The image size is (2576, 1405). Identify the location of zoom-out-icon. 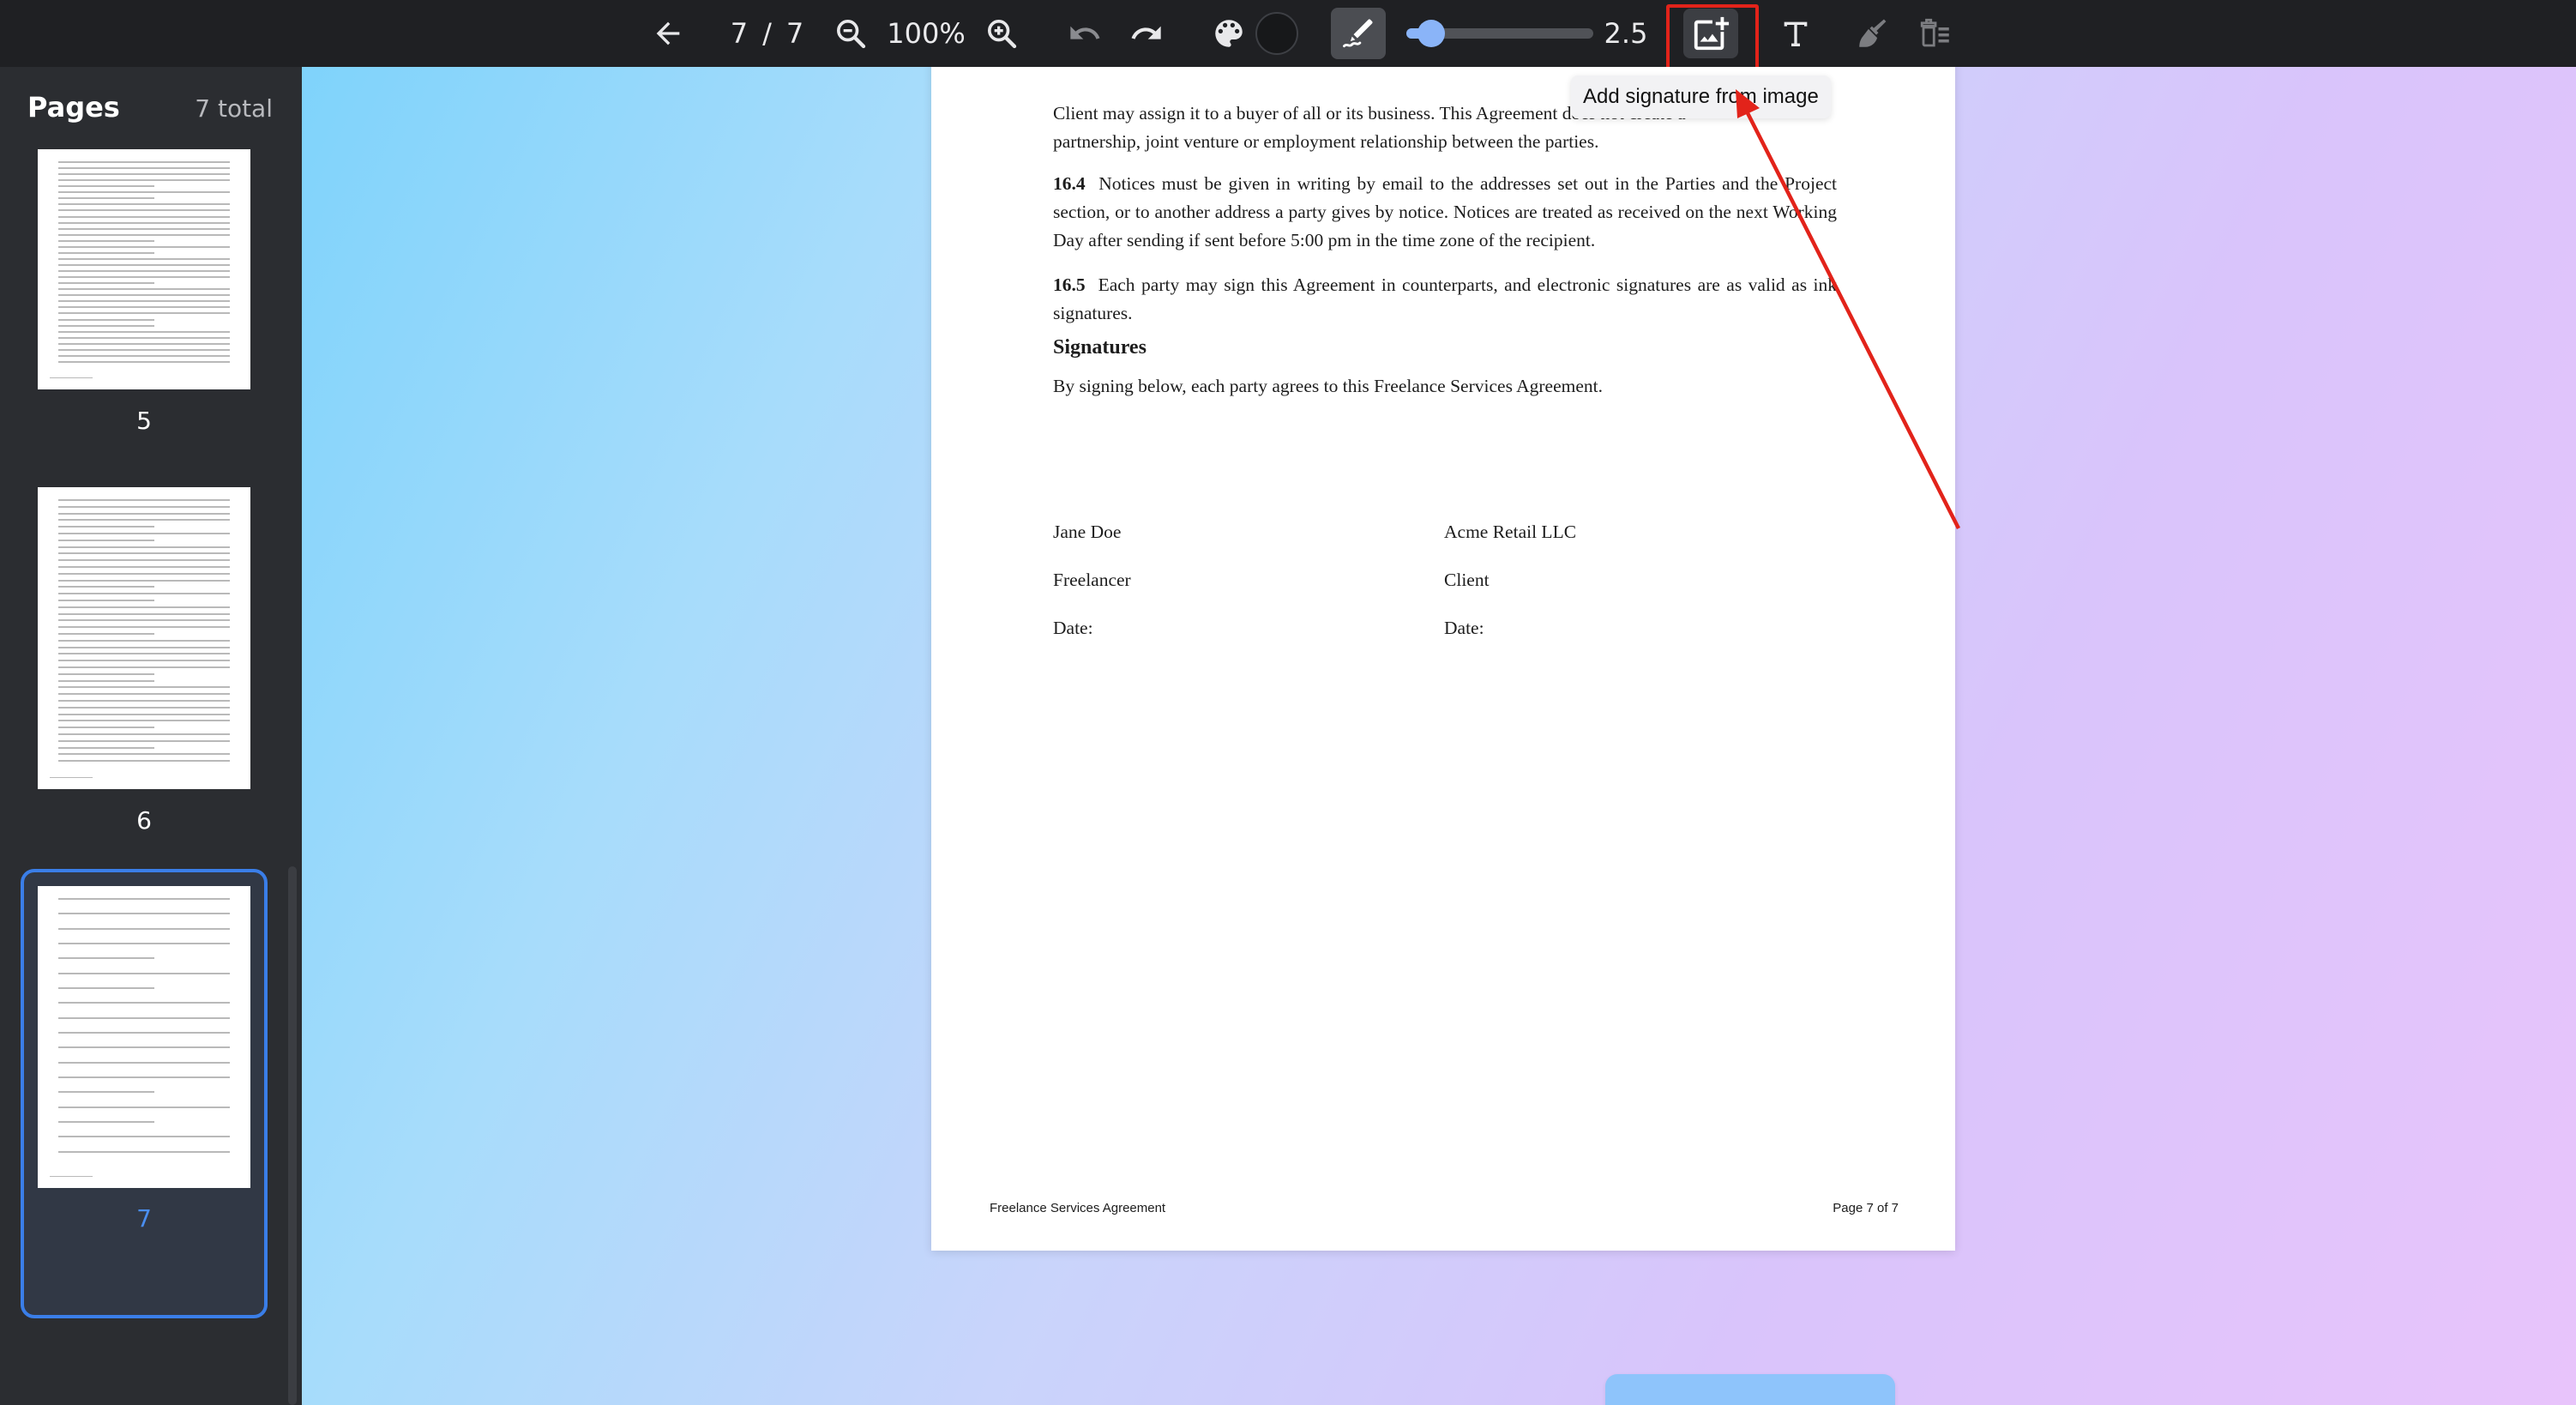
(851, 34).